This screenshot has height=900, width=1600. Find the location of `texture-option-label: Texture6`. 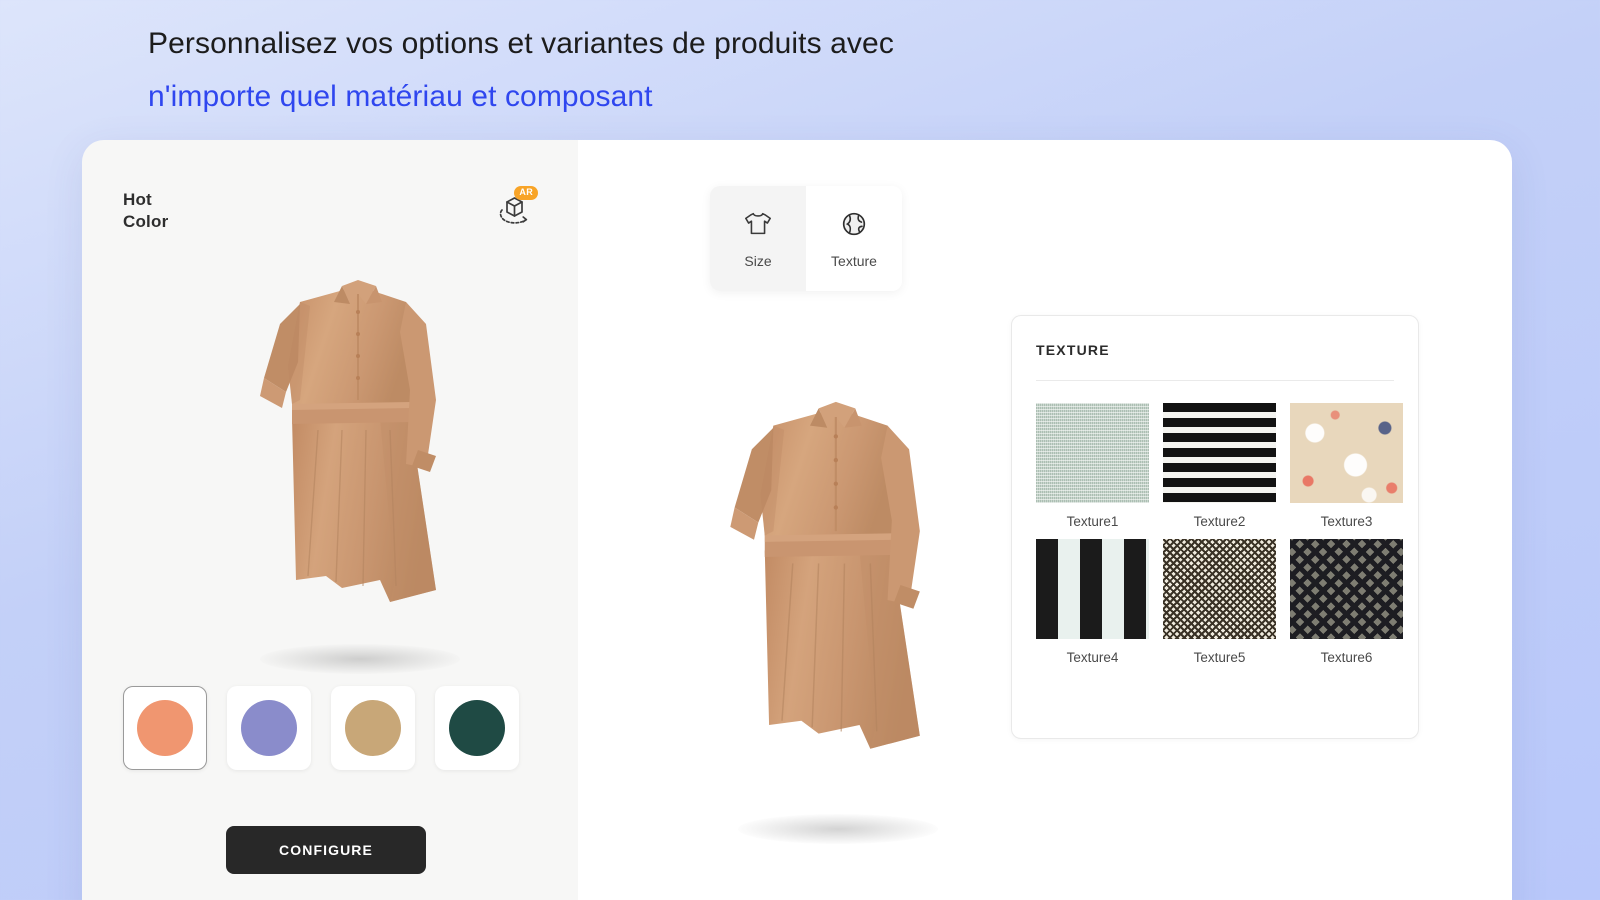

texture-option-label: Texture6 is located at coordinates (1346, 657).